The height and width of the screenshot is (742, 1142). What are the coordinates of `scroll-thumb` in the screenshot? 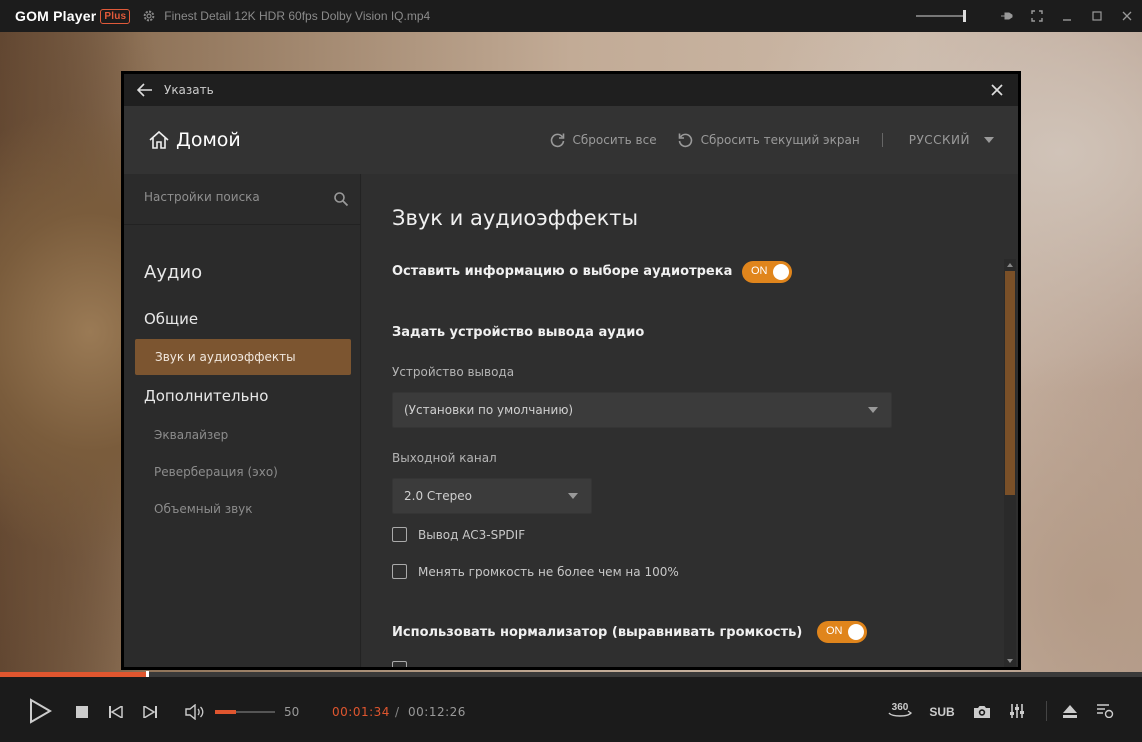 It's located at (1010, 383).